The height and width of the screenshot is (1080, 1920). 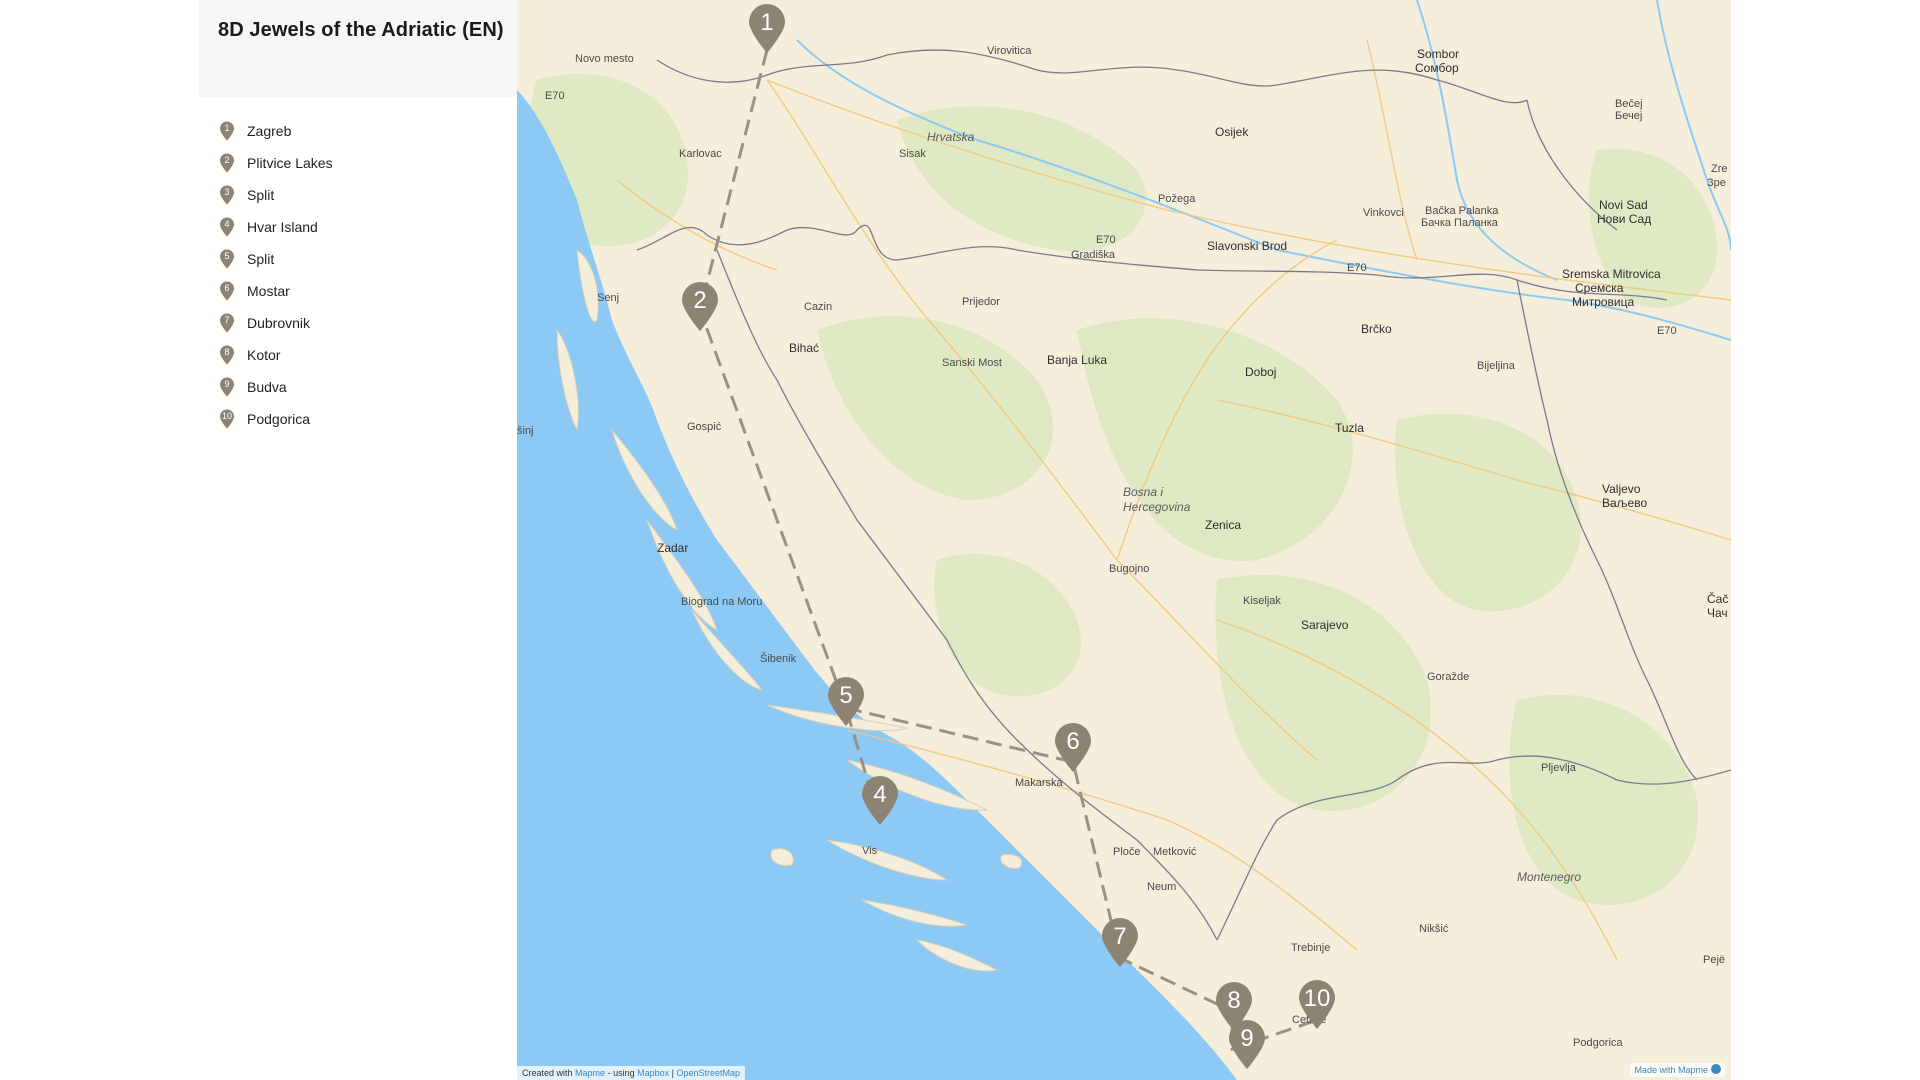 What do you see at coordinates (1599, 288) in the screenshot?
I see `place-label: Сремска` at bounding box center [1599, 288].